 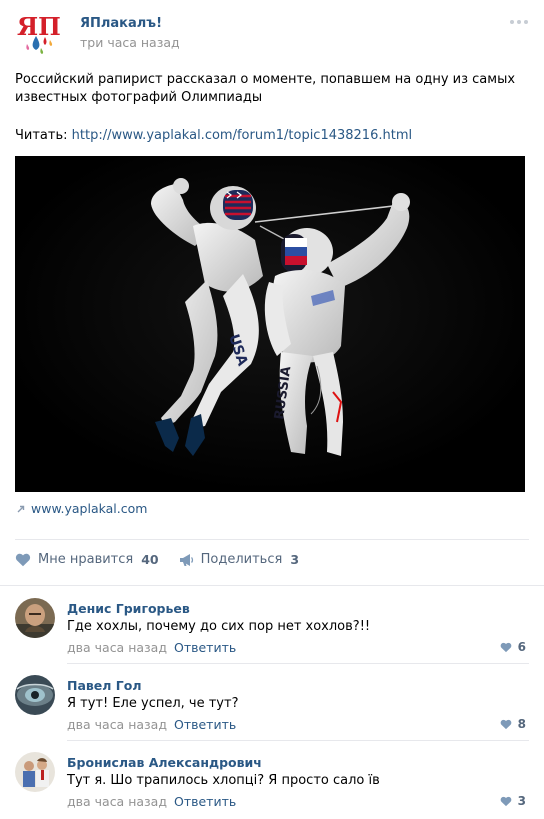 What do you see at coordinates (521, 801) in the screenshot?
I see `comment-like-count: 3` at bounding box center [521, 801].